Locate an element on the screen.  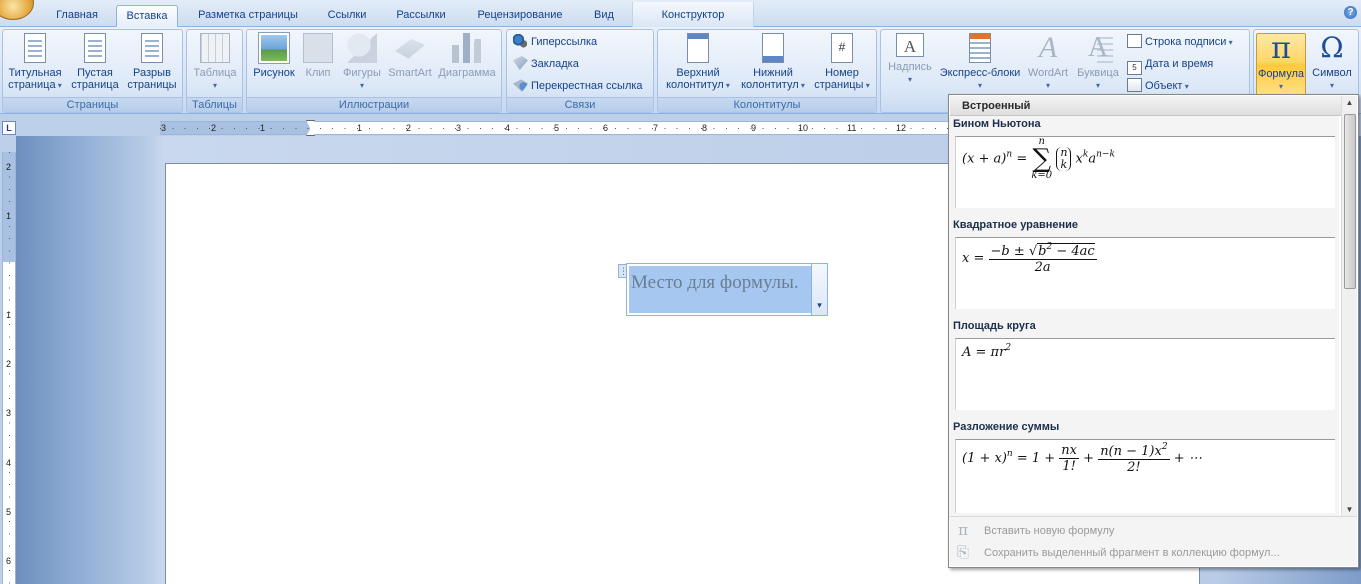
shapes-button: Фигуры ▾ is located at coordinates (362, 65).